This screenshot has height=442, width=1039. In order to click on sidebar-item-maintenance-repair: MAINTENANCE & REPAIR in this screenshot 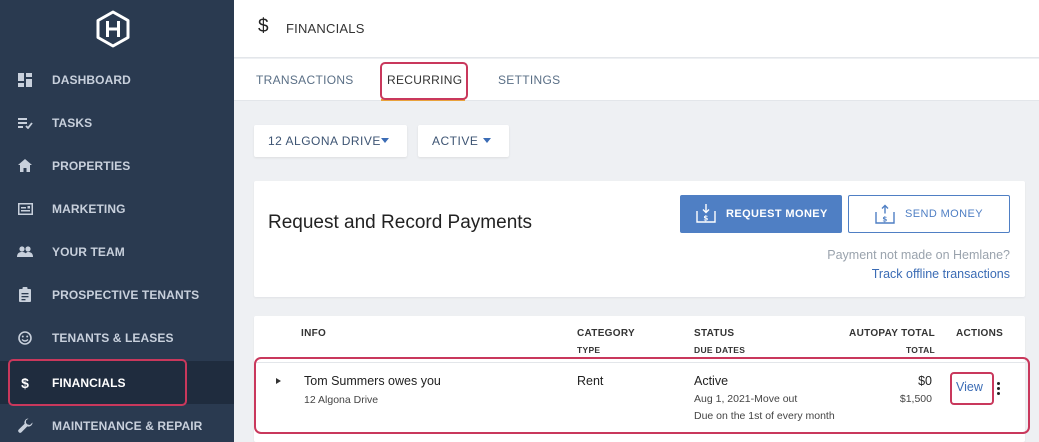, I will do `click(117, 423)`.